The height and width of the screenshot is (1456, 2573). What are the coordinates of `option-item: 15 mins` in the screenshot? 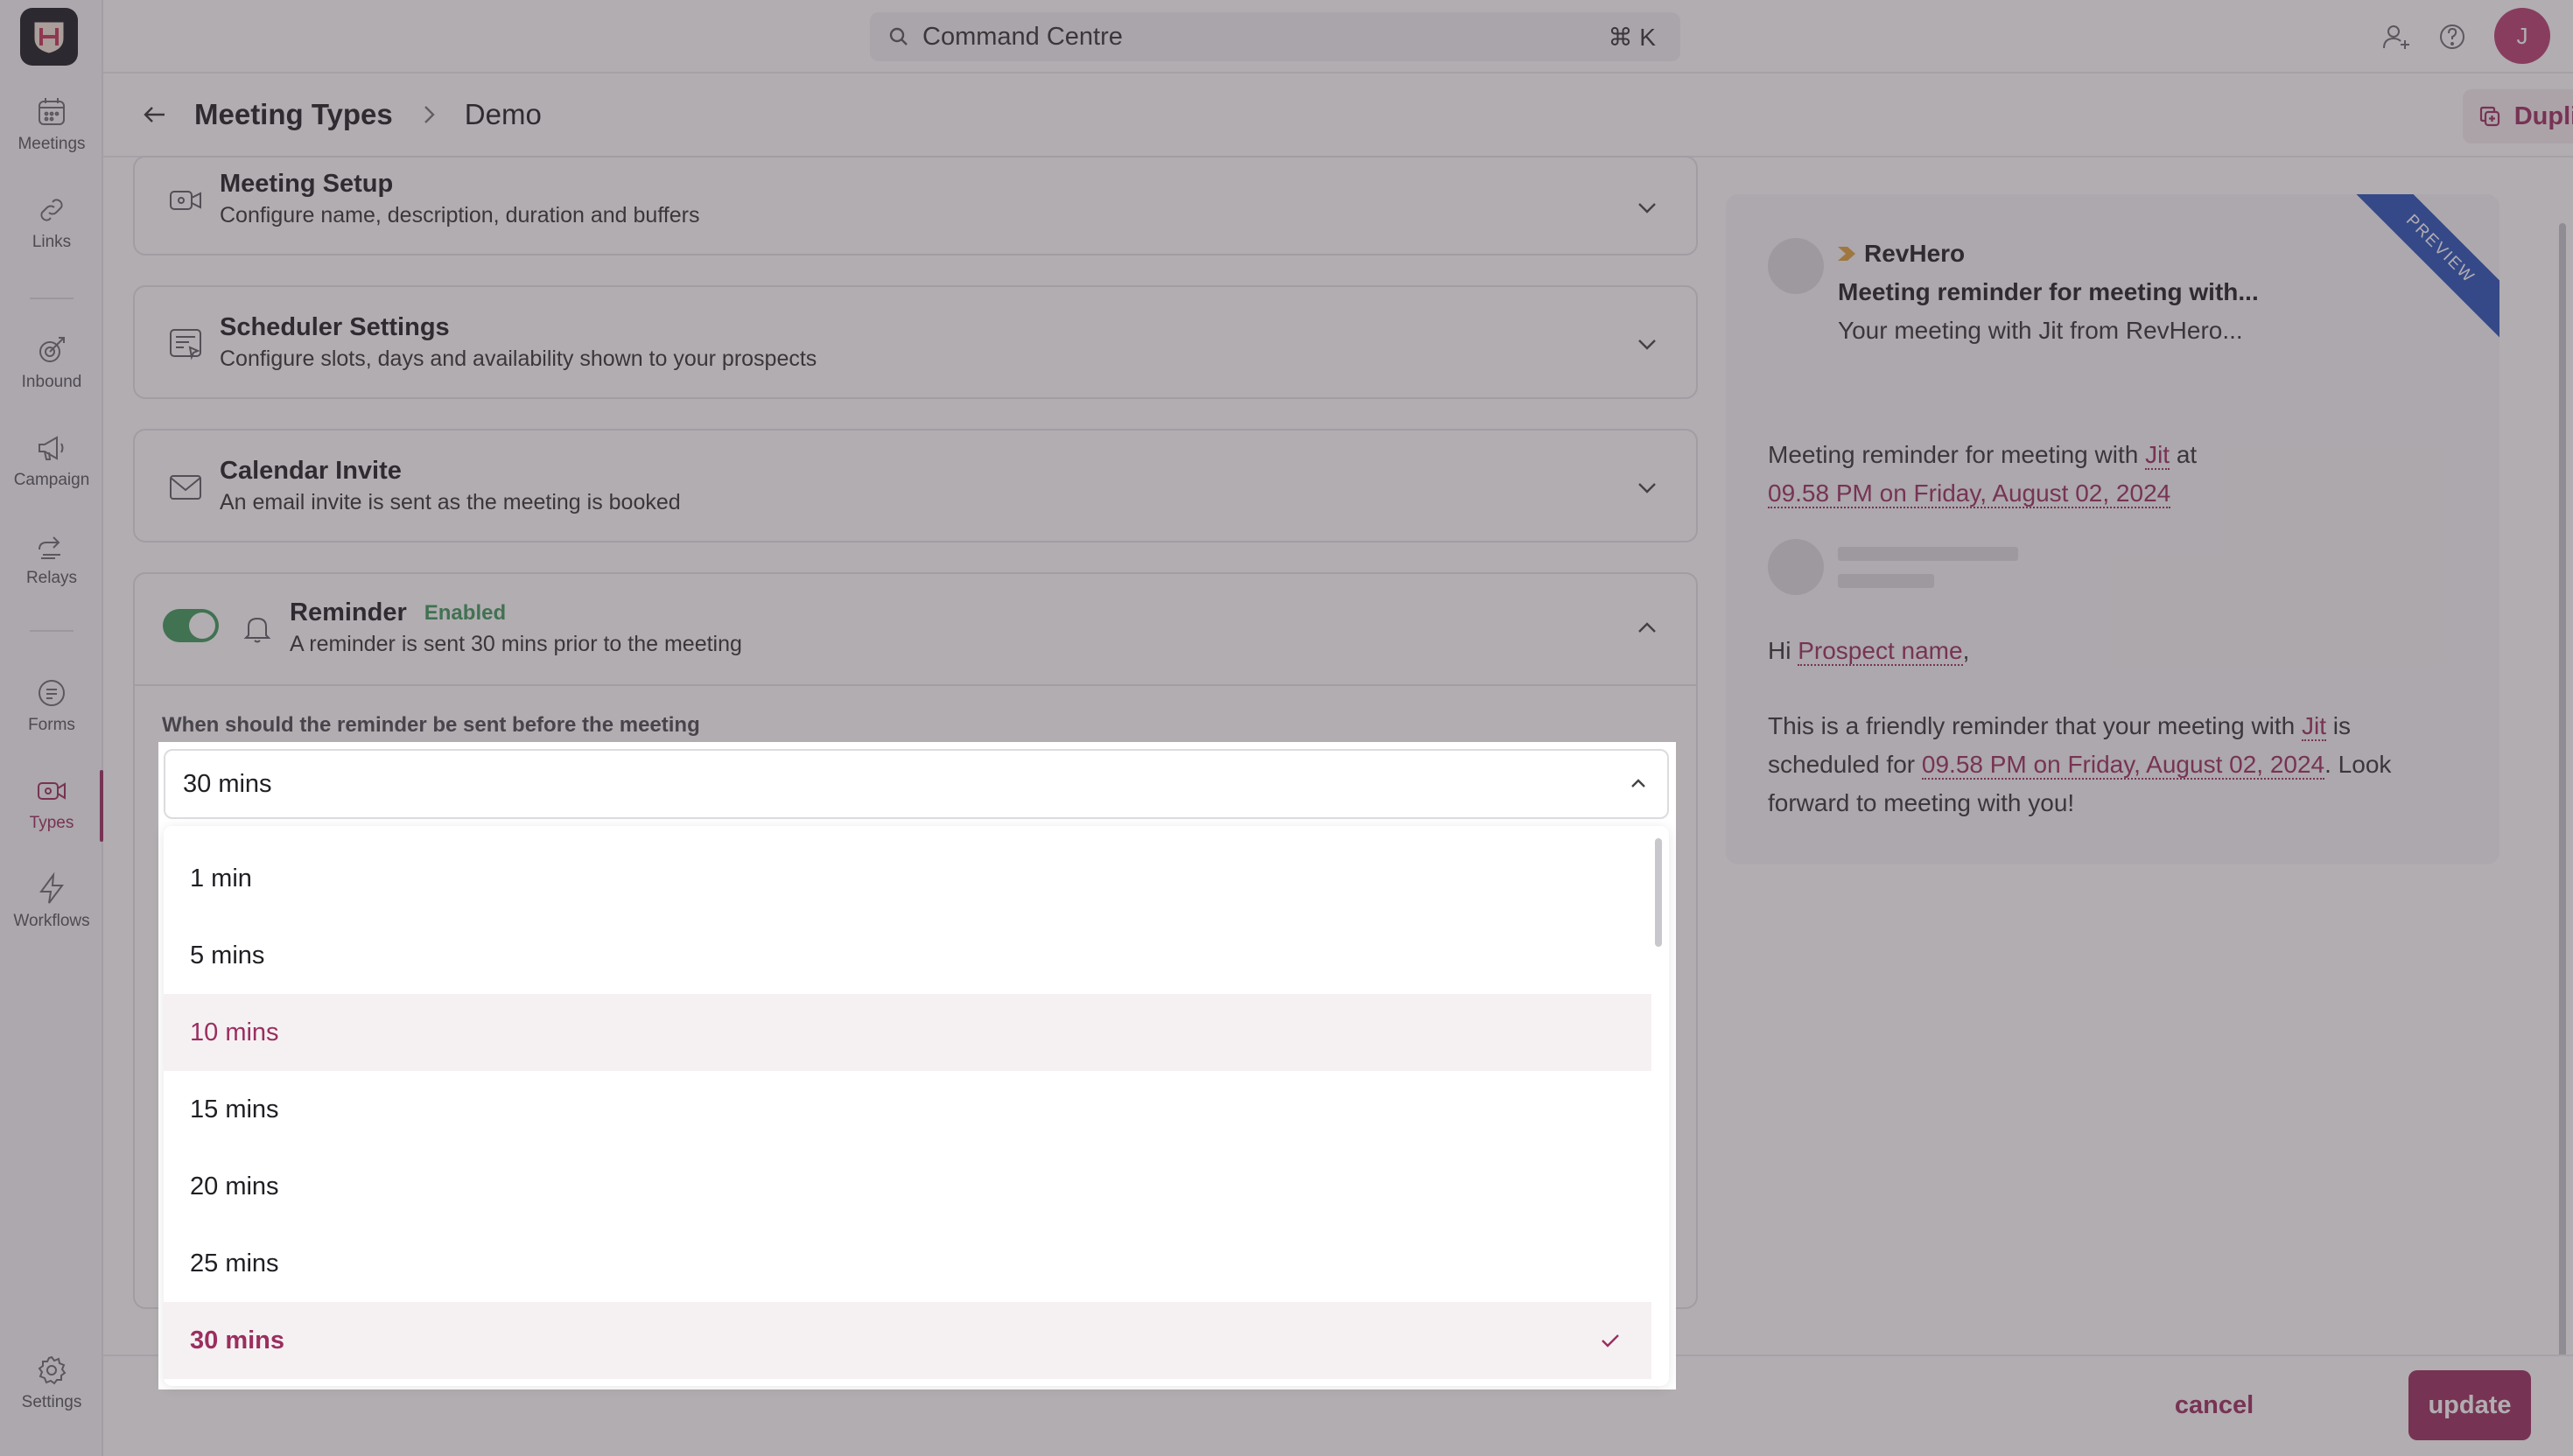 It's located at (907, 1109).